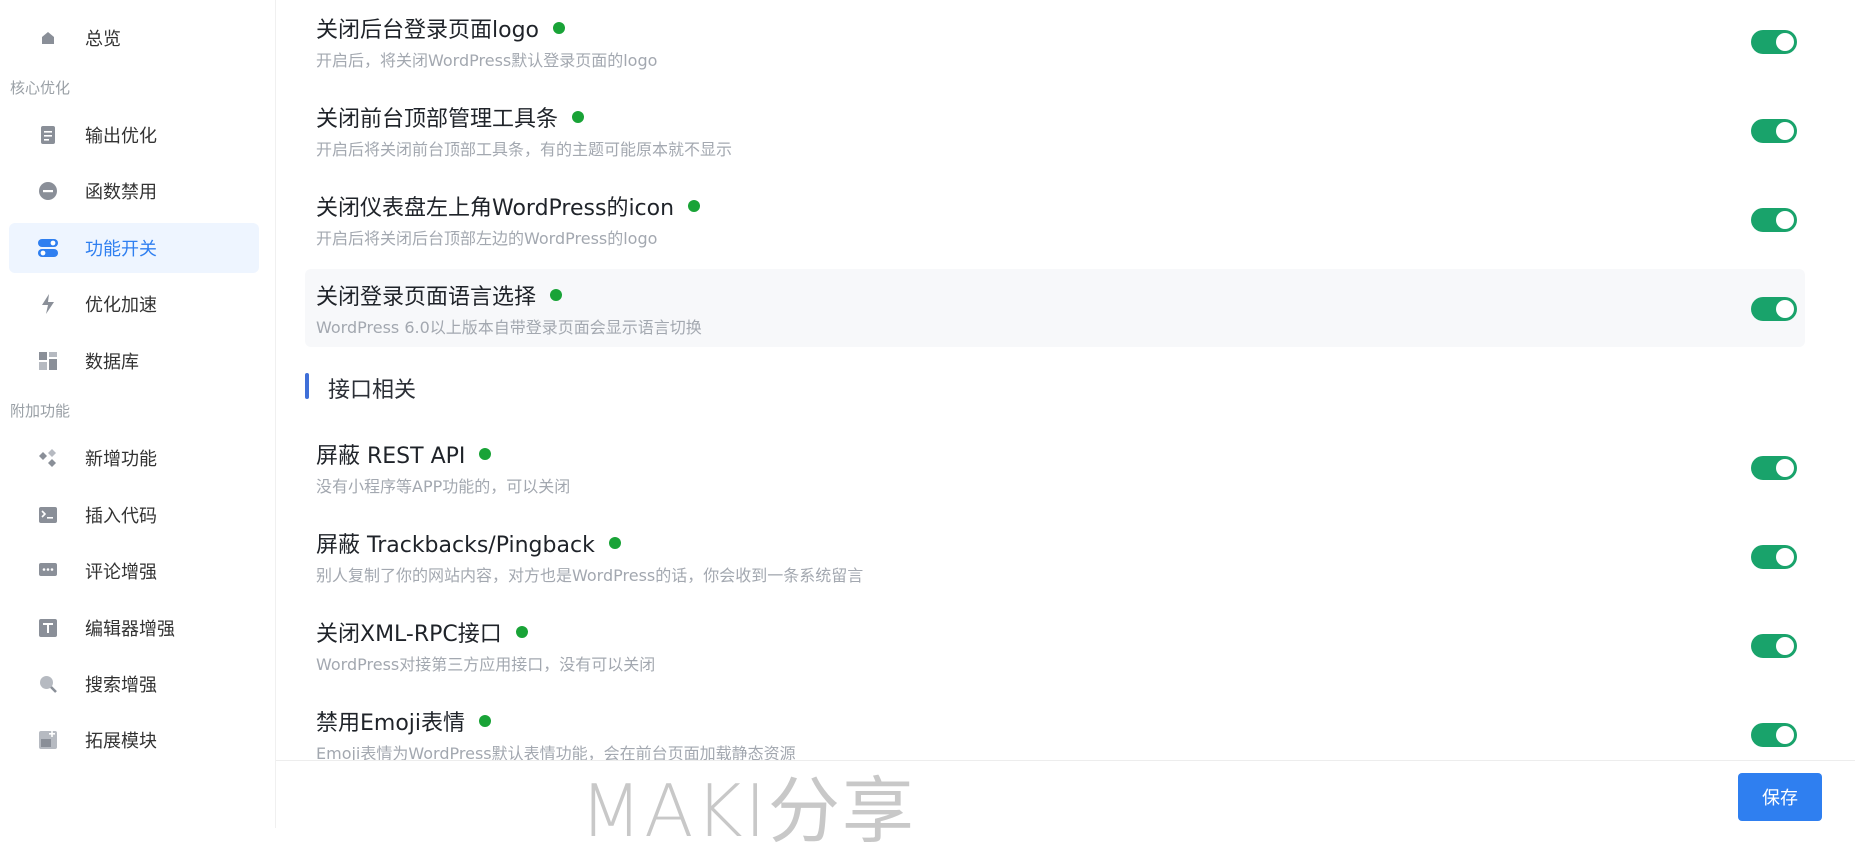 Image resolution: width=1855 pixels, height=857 pixels. Describe the element at coordinates (121, 516) in the screenshot. I see `sidebar-item-label: 插入代码` at that location.